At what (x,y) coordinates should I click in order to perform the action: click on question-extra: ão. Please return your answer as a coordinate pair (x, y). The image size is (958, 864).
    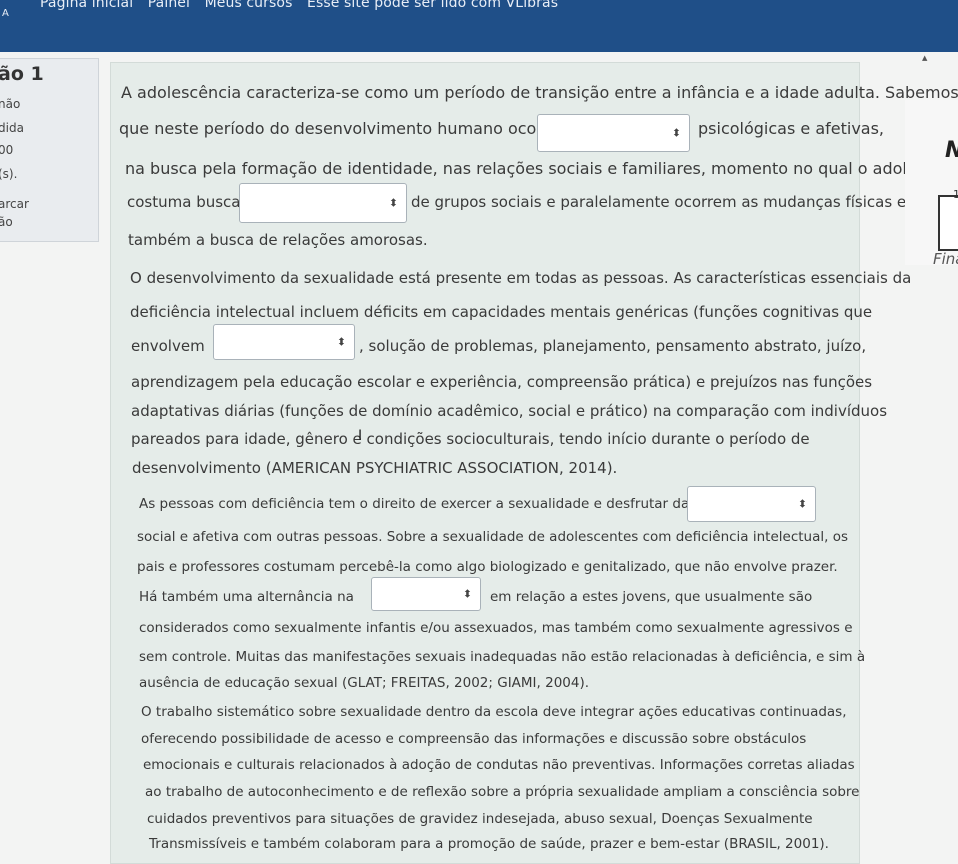
    Looking at the image, I should click on (6, 222).